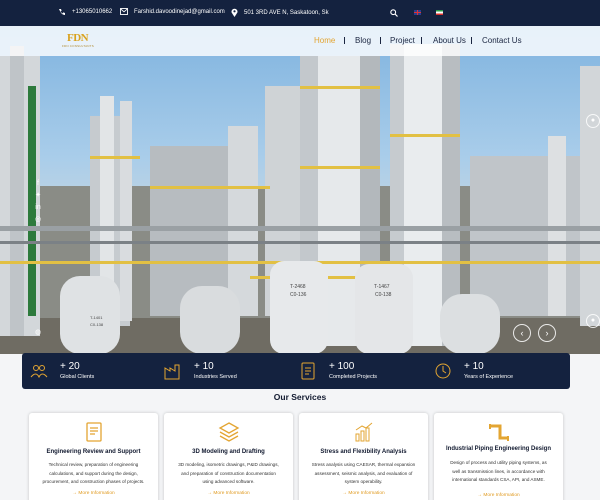  I want to click on service-title: Stress and Flexibility Analysis, so click(363, 452).